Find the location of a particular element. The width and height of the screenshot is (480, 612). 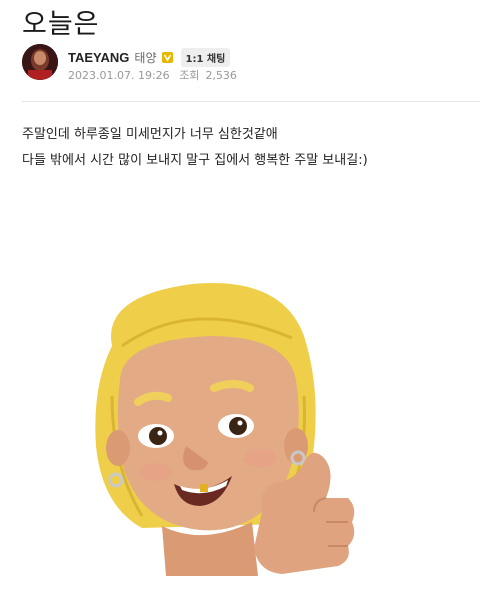

post-meta: 2023.01.07. 19:26 조회 2,536 is located at coordinates (155, 75).